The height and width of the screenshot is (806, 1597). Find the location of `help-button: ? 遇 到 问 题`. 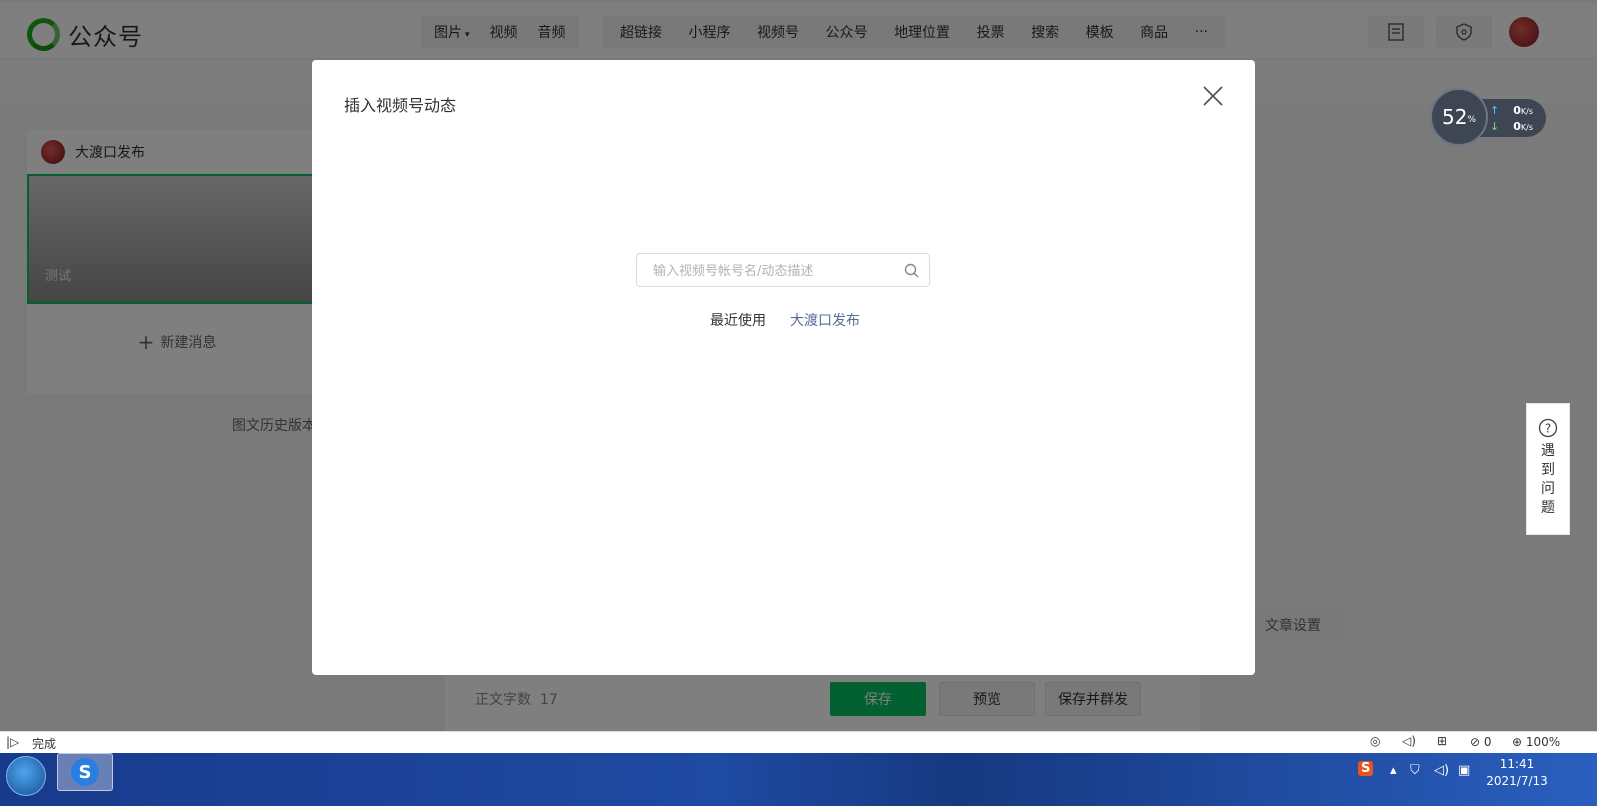

help-button: ? 遇 到 问 题 is located at coordinates (1548, 469).